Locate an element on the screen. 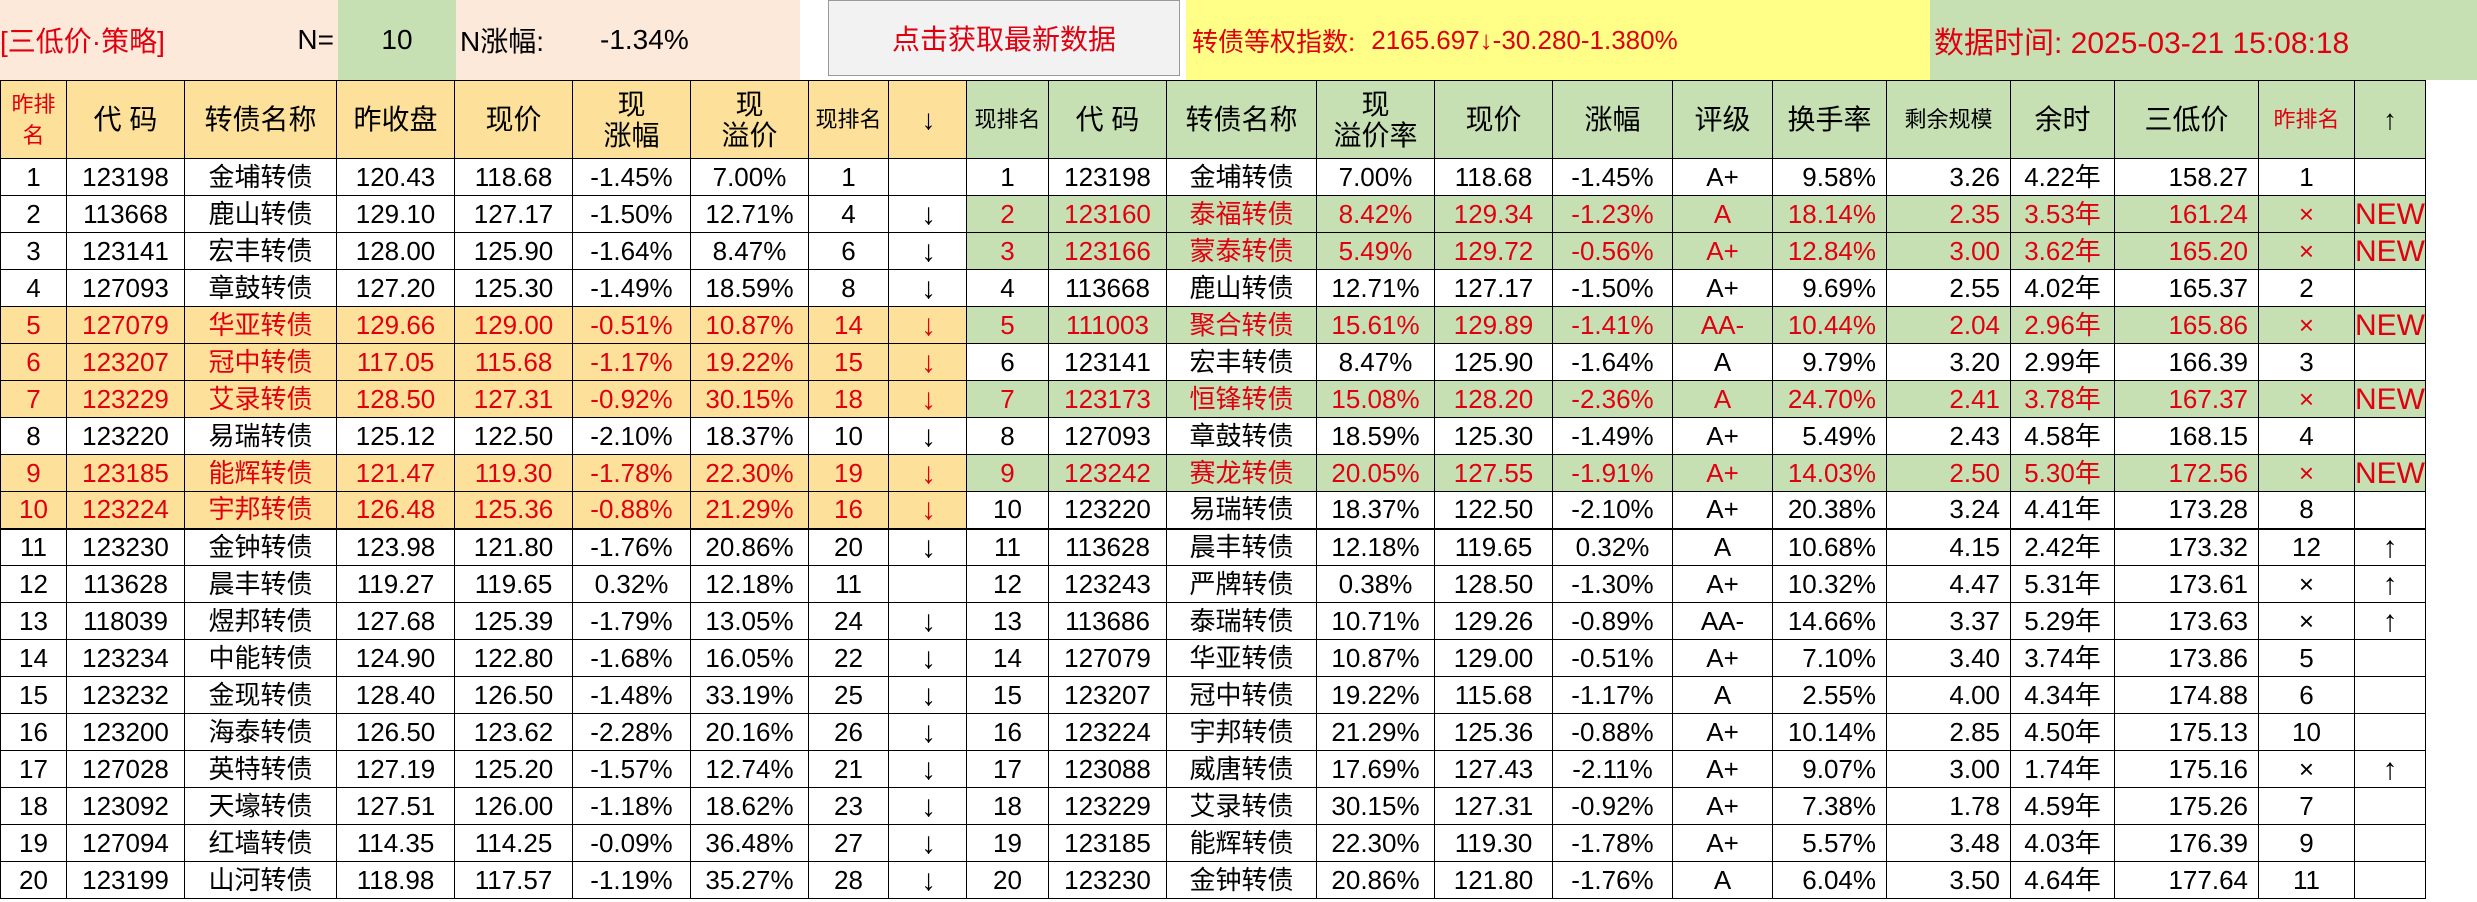 This screenshot has width=2477, height=902. right-table-cell: -1.17% is located at coordinates (1612, 695).